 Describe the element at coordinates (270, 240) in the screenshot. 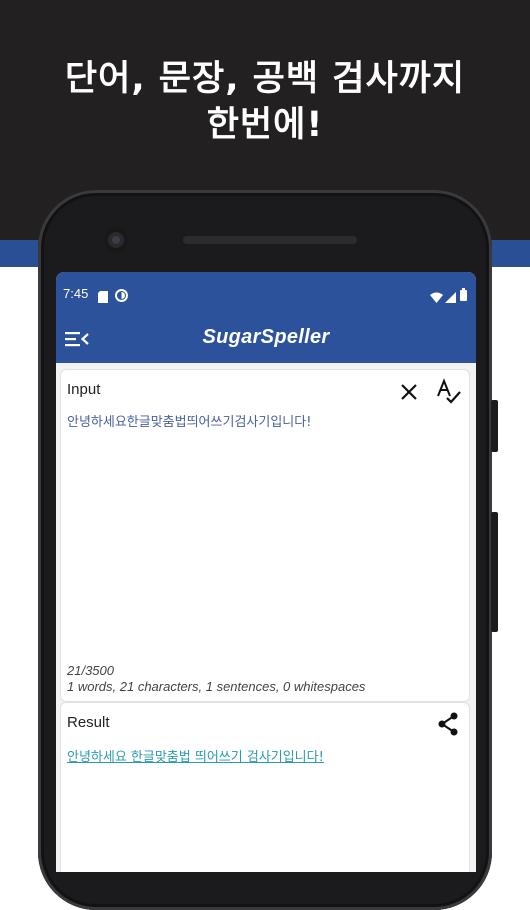

I see `earpiece-speaker` at that location.